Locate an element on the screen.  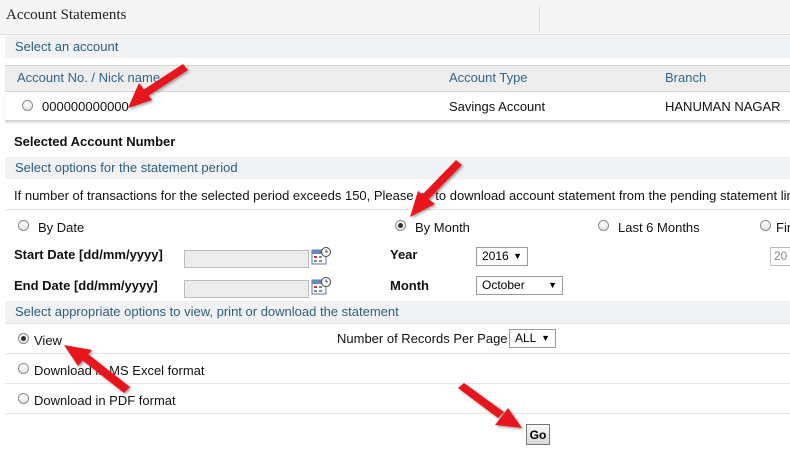
account-radio is located at coordinates (27, 105).